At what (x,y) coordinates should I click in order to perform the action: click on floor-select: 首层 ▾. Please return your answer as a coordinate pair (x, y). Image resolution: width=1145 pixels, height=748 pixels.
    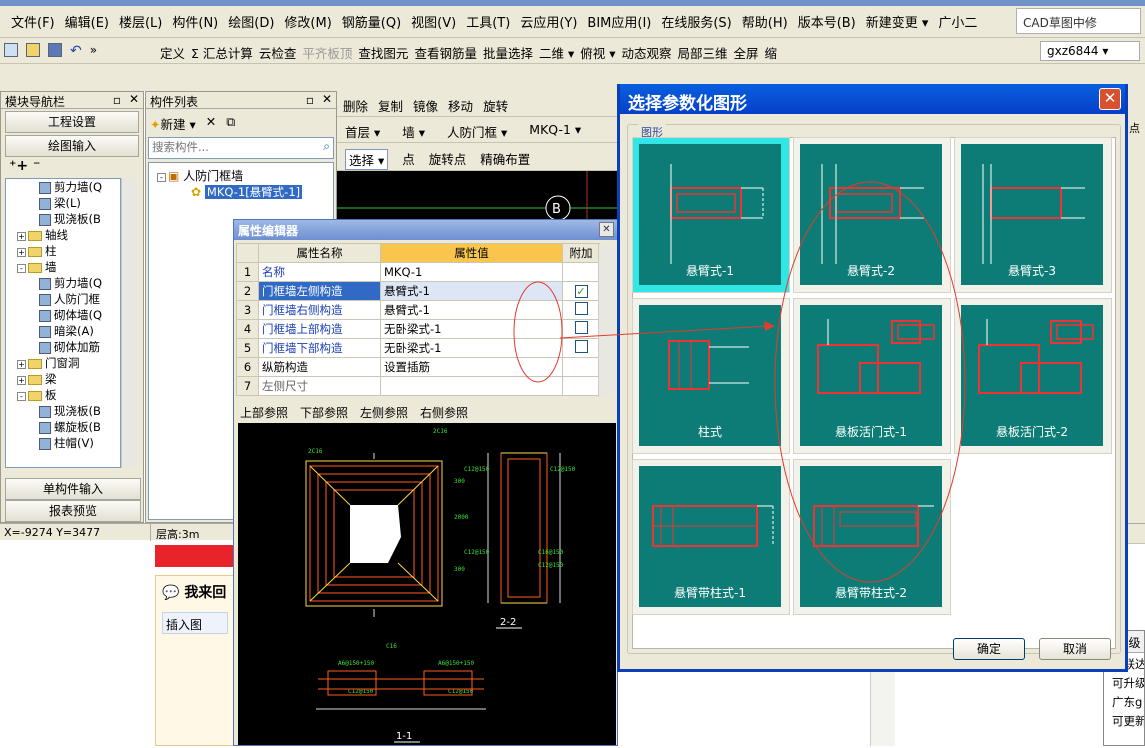
    Looking at the image, I should click on (362, 131).